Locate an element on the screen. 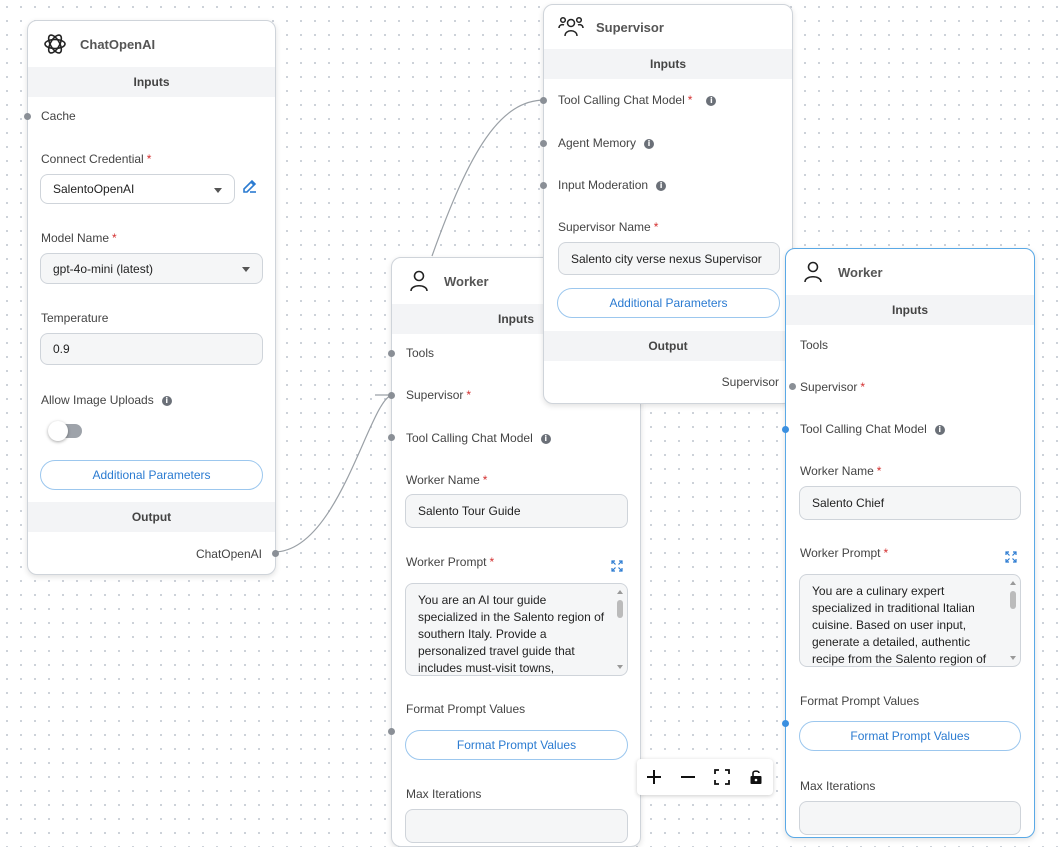 The height and width of the screenshot is (847, 1062). image-uploads-toggle is located at coordinates (65, 431).